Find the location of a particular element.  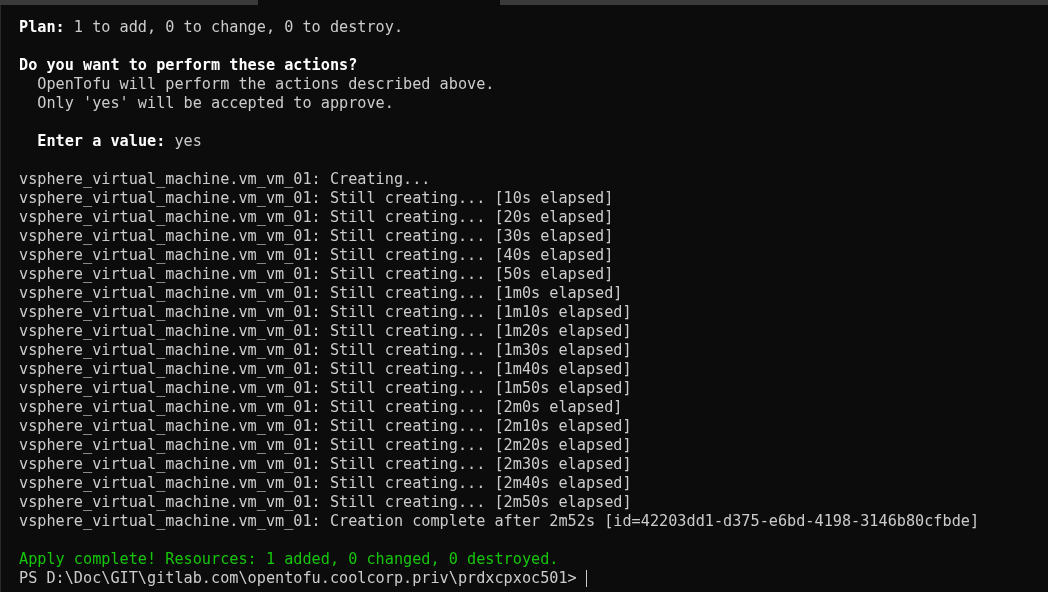

output-line: vsphere_virtual_machine.vm_vm_01: Still creating... [2m20s elapsed] is located at coordinates (325, 445).